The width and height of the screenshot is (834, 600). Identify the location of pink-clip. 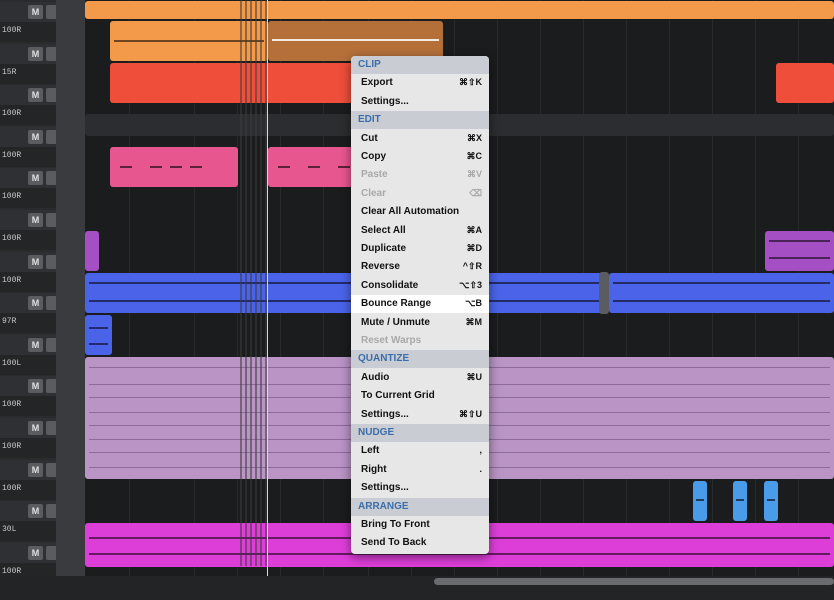
(174, 167).